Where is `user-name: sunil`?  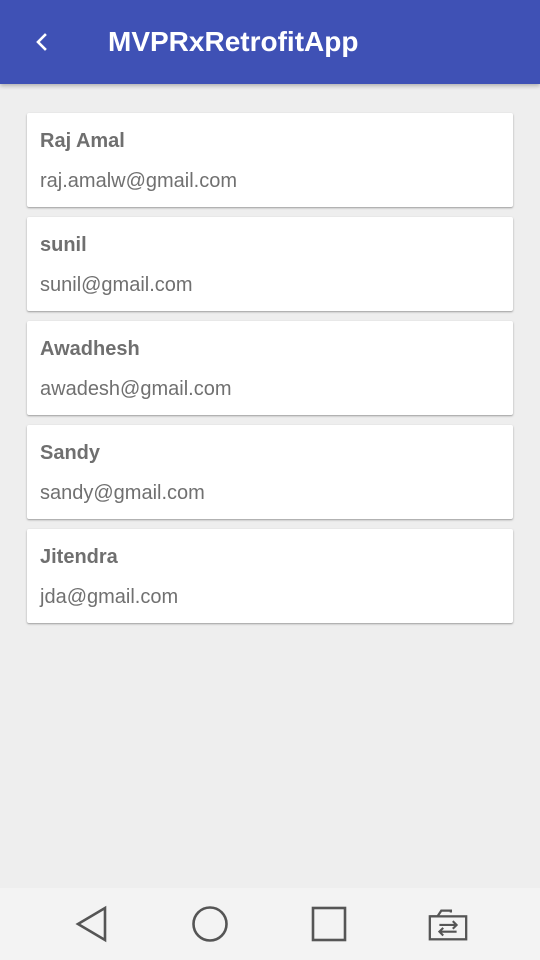 user-name: sunil is located at coordinates (63, 245).